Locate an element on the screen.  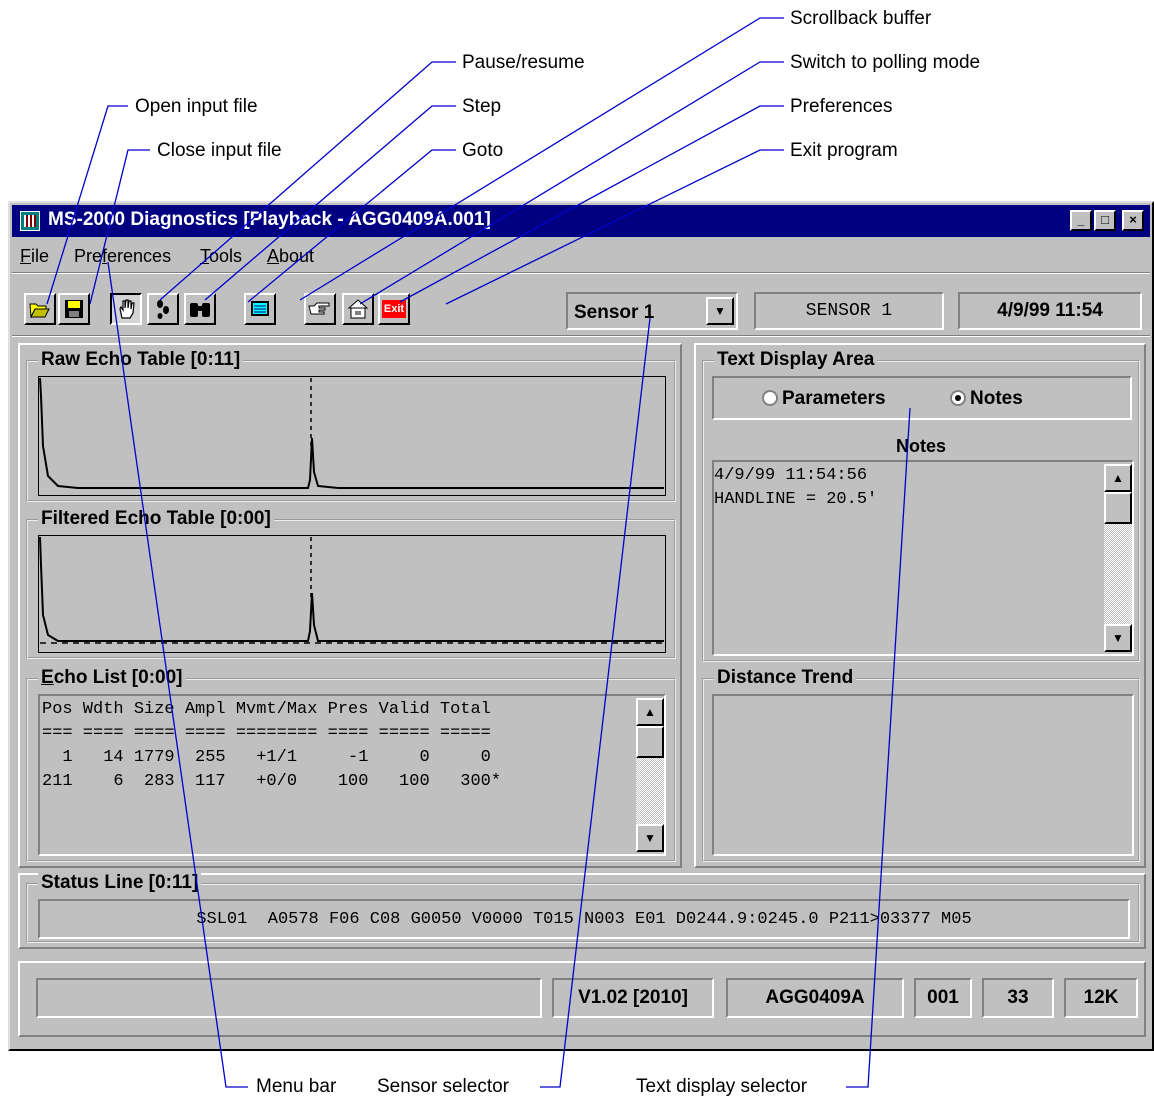
exit-program-button: Exit is located at coordinates (394, 309).